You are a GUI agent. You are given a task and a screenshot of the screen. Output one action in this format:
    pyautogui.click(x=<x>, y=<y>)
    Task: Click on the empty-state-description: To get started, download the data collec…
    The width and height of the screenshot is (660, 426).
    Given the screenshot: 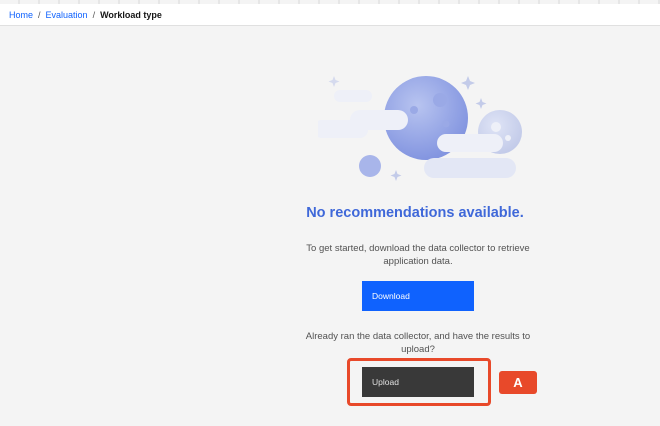 What is the action you would take?
    pyautogui.click(x=418, y=255)
    